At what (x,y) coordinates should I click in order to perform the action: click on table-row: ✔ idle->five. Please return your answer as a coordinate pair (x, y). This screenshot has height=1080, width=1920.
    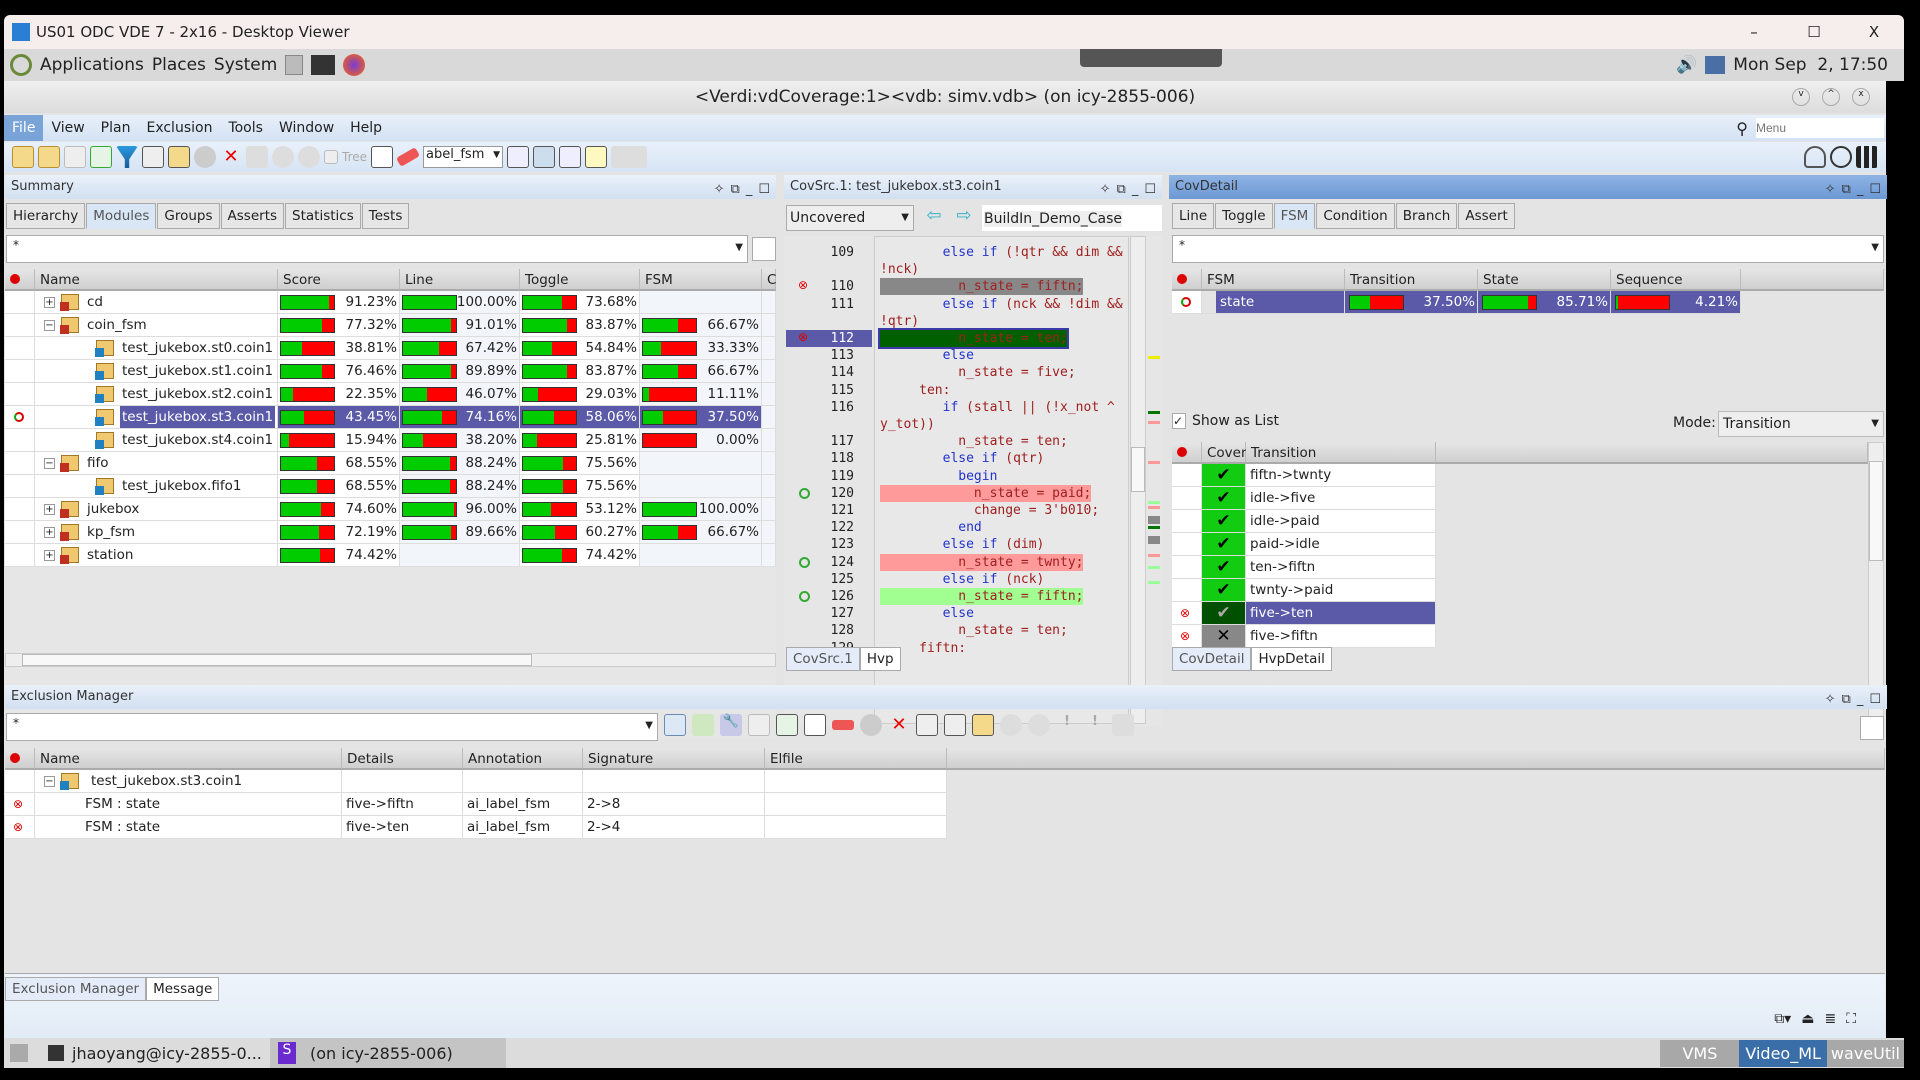
    Looking at the image, I should click on (1304, 498).